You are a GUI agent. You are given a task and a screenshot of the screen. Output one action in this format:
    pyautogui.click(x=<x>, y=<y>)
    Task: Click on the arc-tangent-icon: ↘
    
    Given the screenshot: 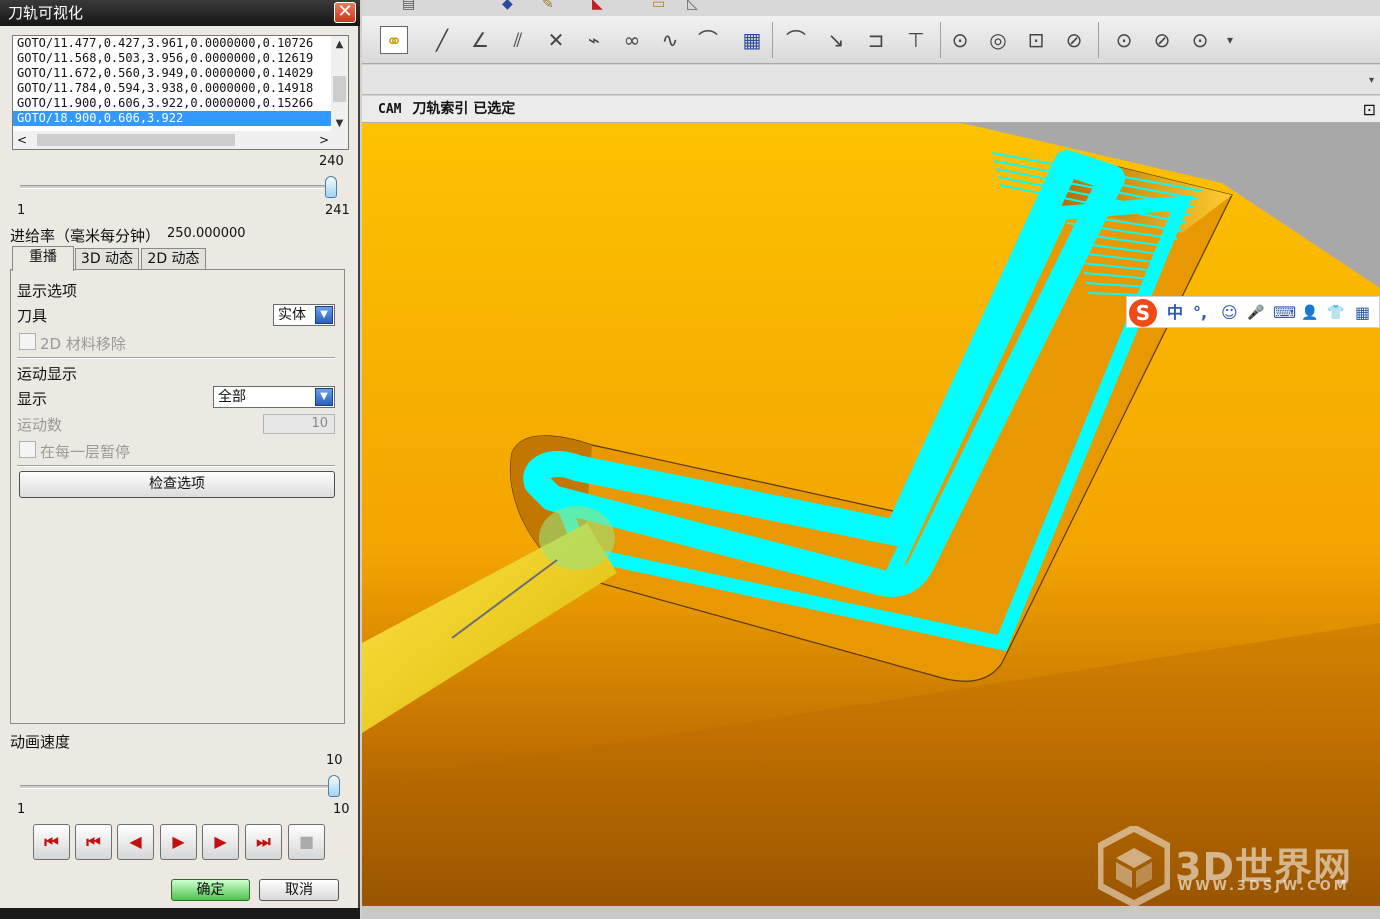 What is the action you would take?
    pyautogui.click(x=836, y=40)
    